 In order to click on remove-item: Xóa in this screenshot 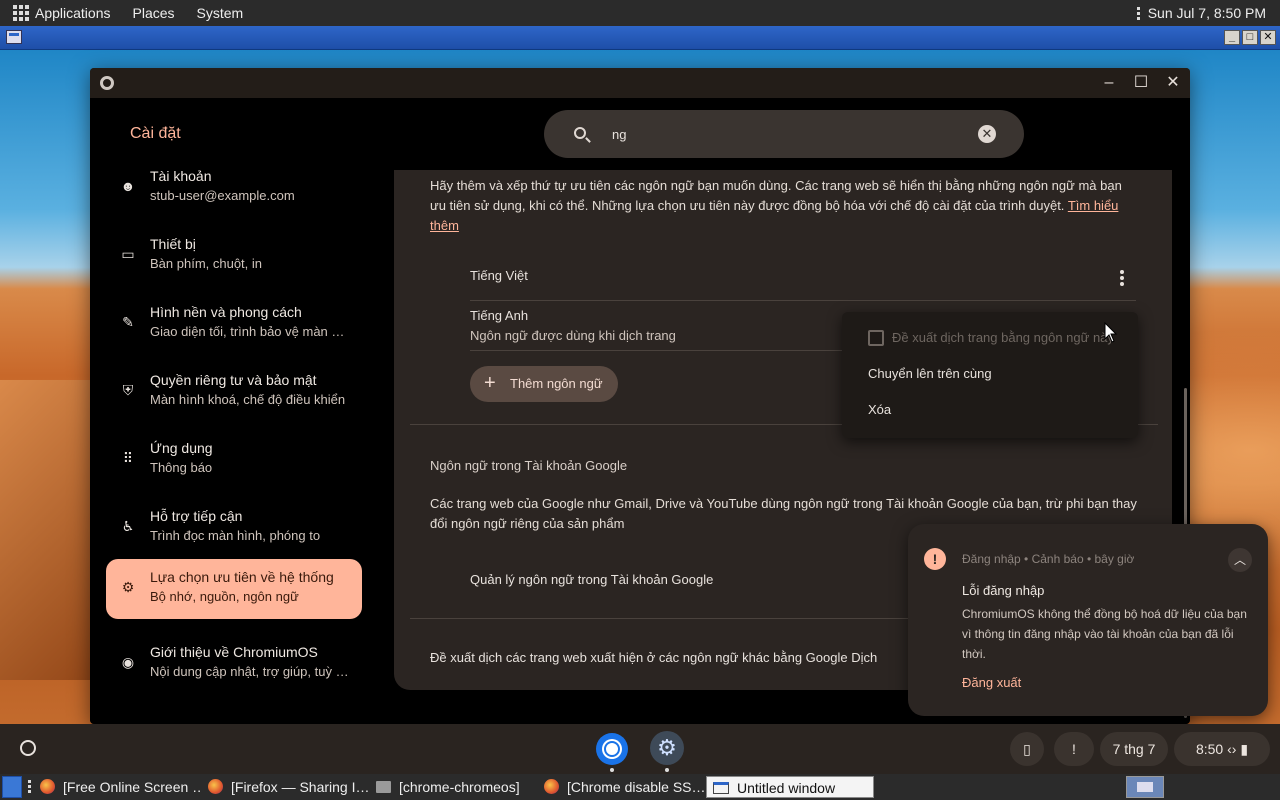, I will do `click(879, 409)`.